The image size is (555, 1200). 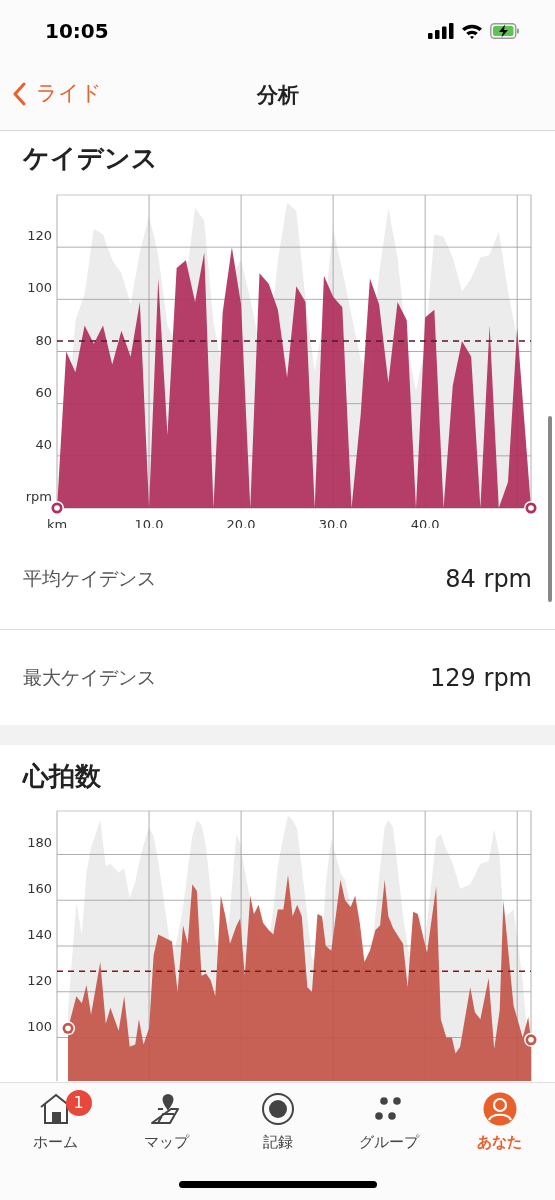 I want to click on stat-label: 平均ケイデンス, so click(x=89, y=579).